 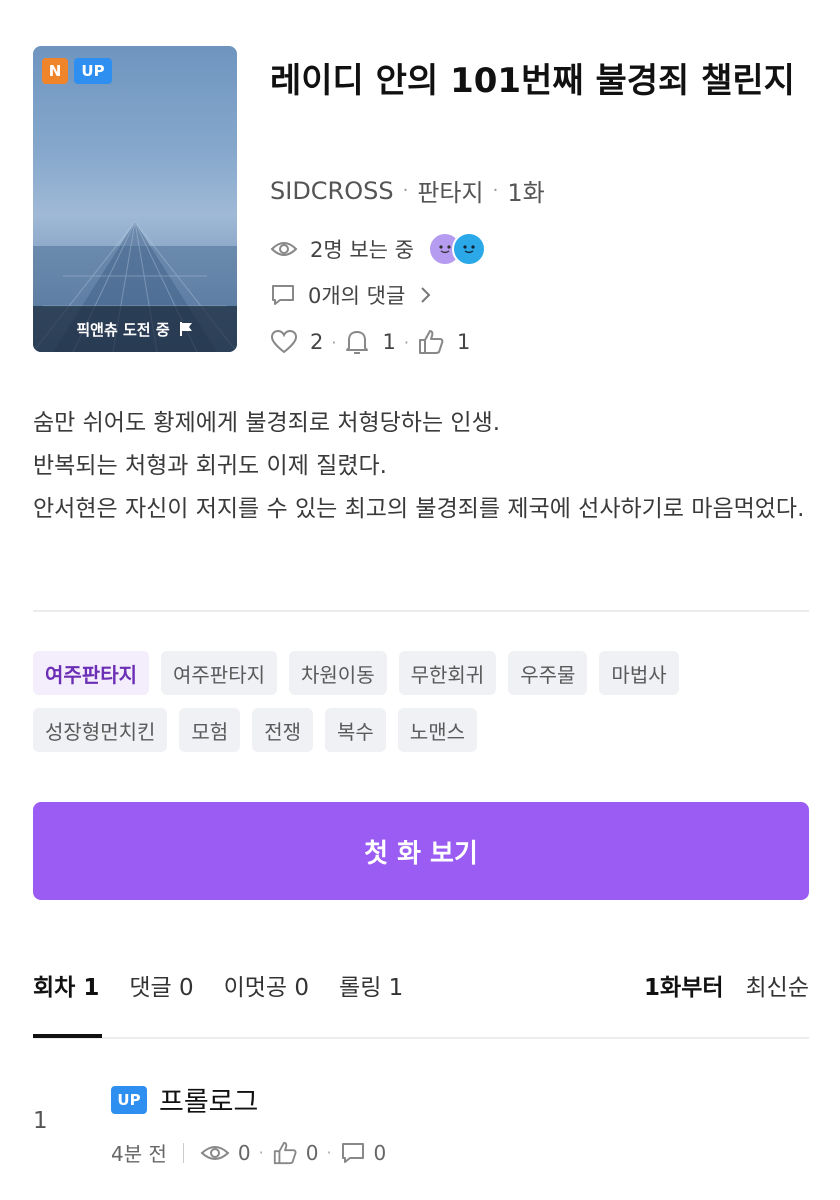 I want to click on synopsis-line: 반복되는 처형과 회귀도 이제 질렸다., so click(x=210, y=466).